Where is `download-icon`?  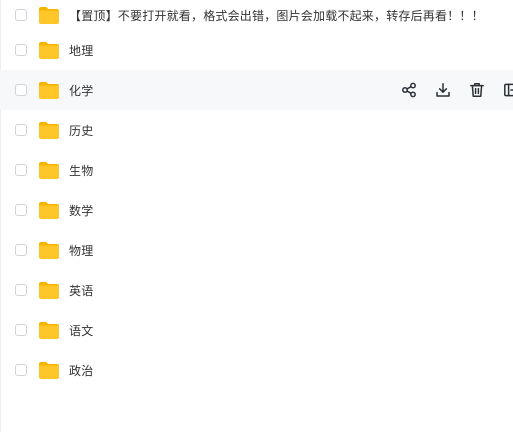
download-icon is located at coordinates (443, 90).